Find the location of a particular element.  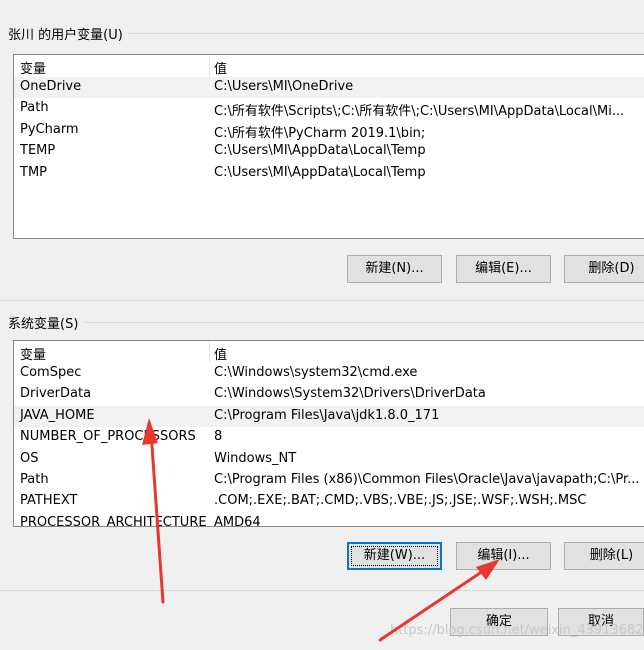

section-divider is located at coordinates (322, 300).